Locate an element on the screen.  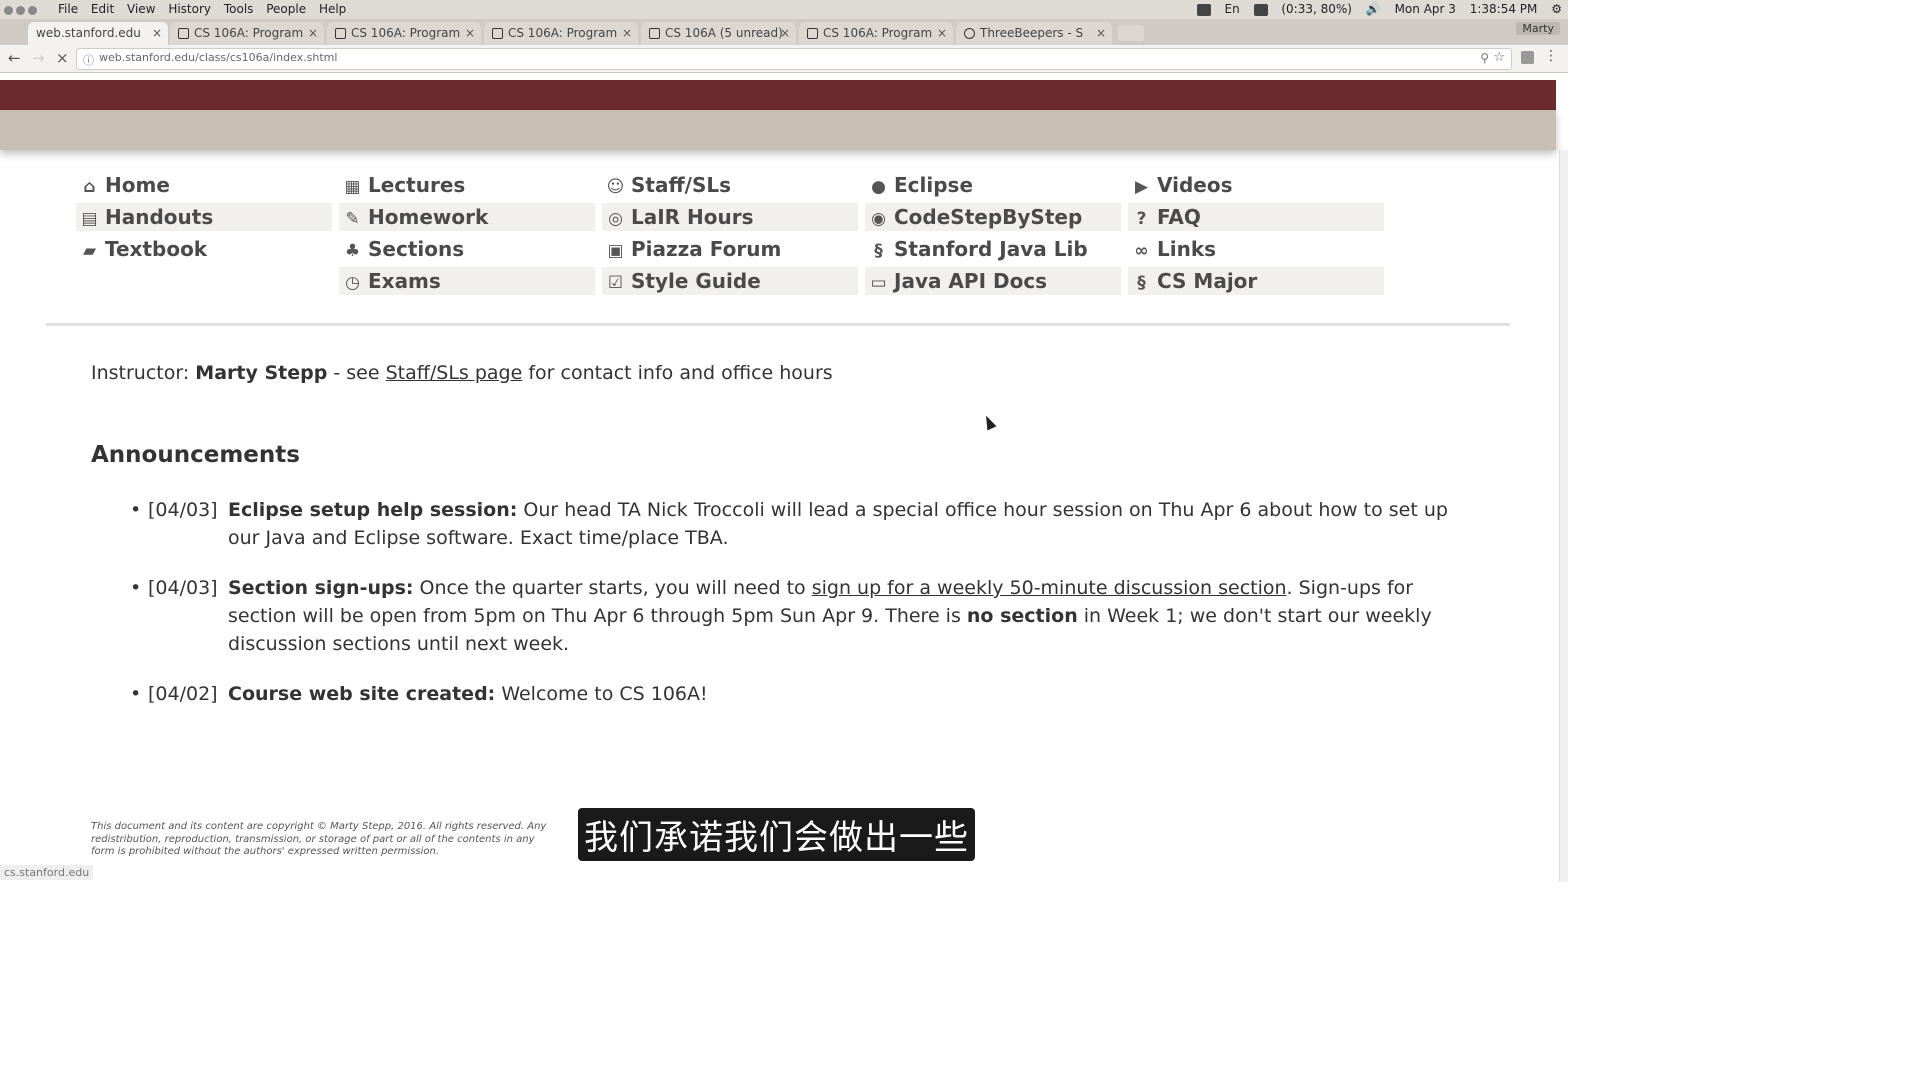
browser-menu-icon: ⋮ is located at coordinates (1551, 56).